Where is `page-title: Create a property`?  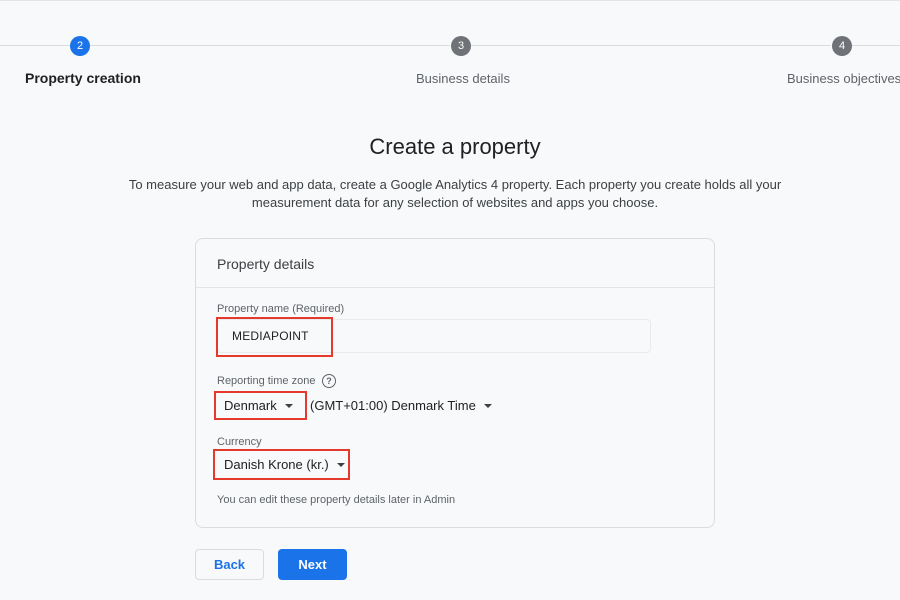 page-title: Create a property is located at coordinates (455, 146).